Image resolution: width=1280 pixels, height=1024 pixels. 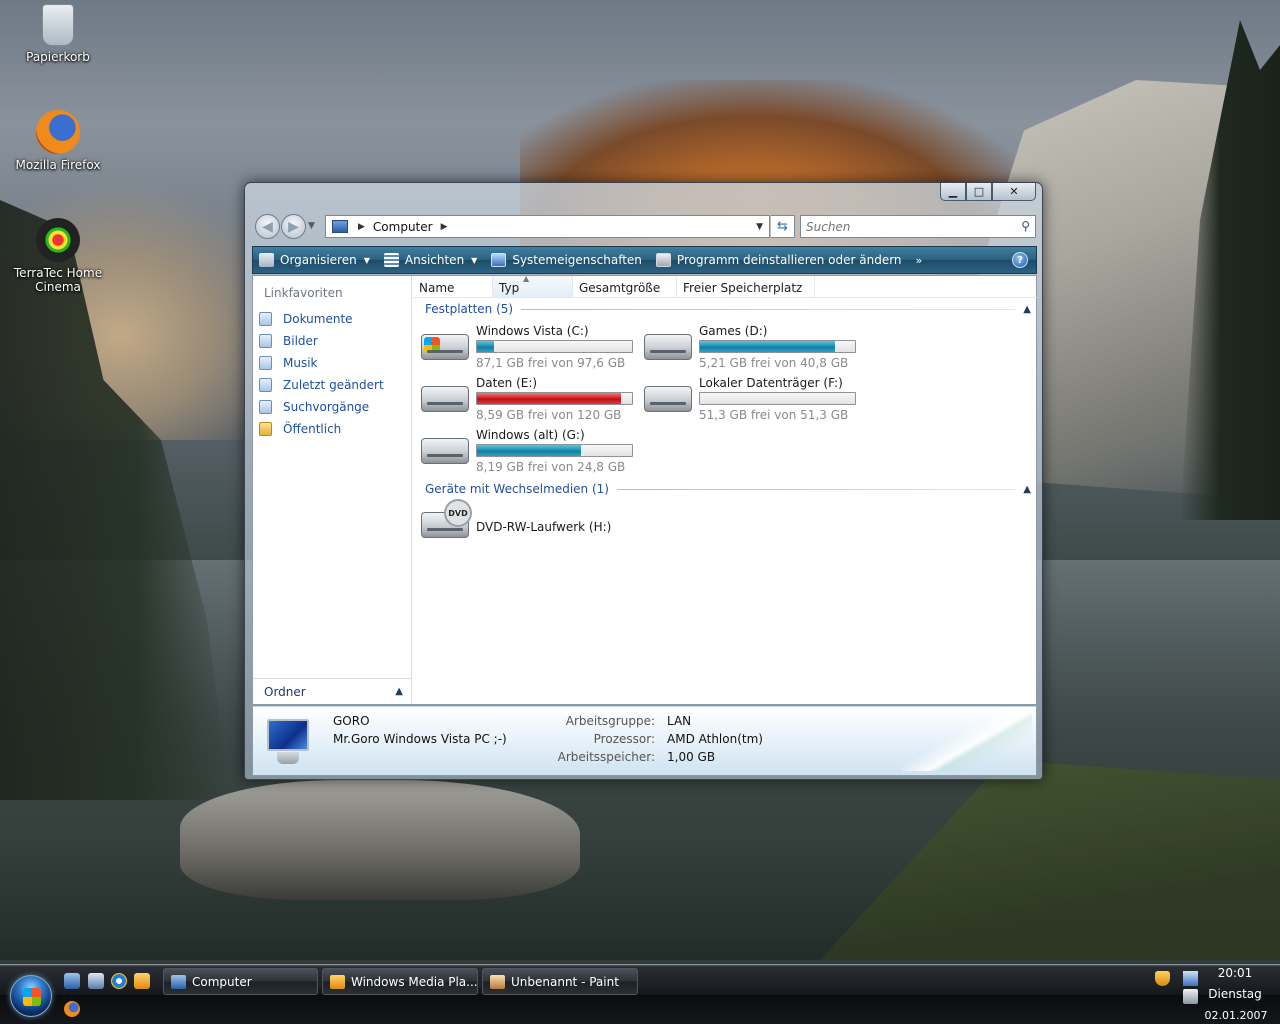 I want to click on taskbar-button-paint: Unbenannt - Paint, so click(x=560, y=981).